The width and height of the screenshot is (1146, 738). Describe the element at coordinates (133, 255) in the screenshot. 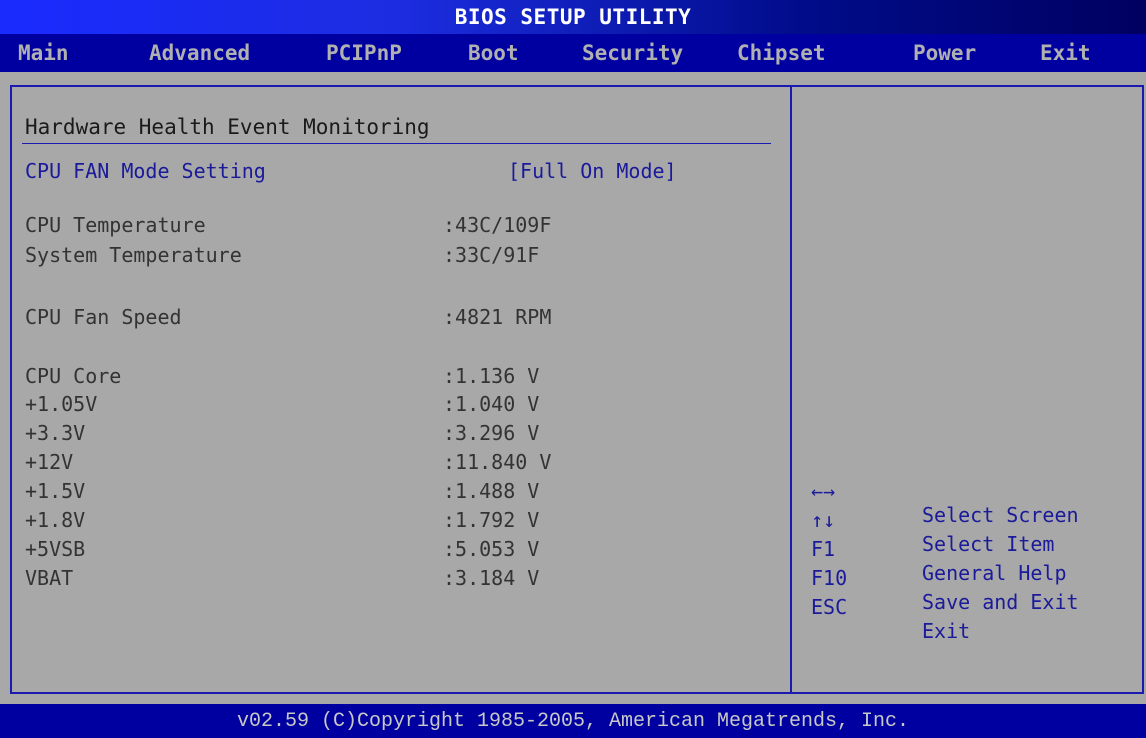

I see `reading-label: System Temperature` at that location.